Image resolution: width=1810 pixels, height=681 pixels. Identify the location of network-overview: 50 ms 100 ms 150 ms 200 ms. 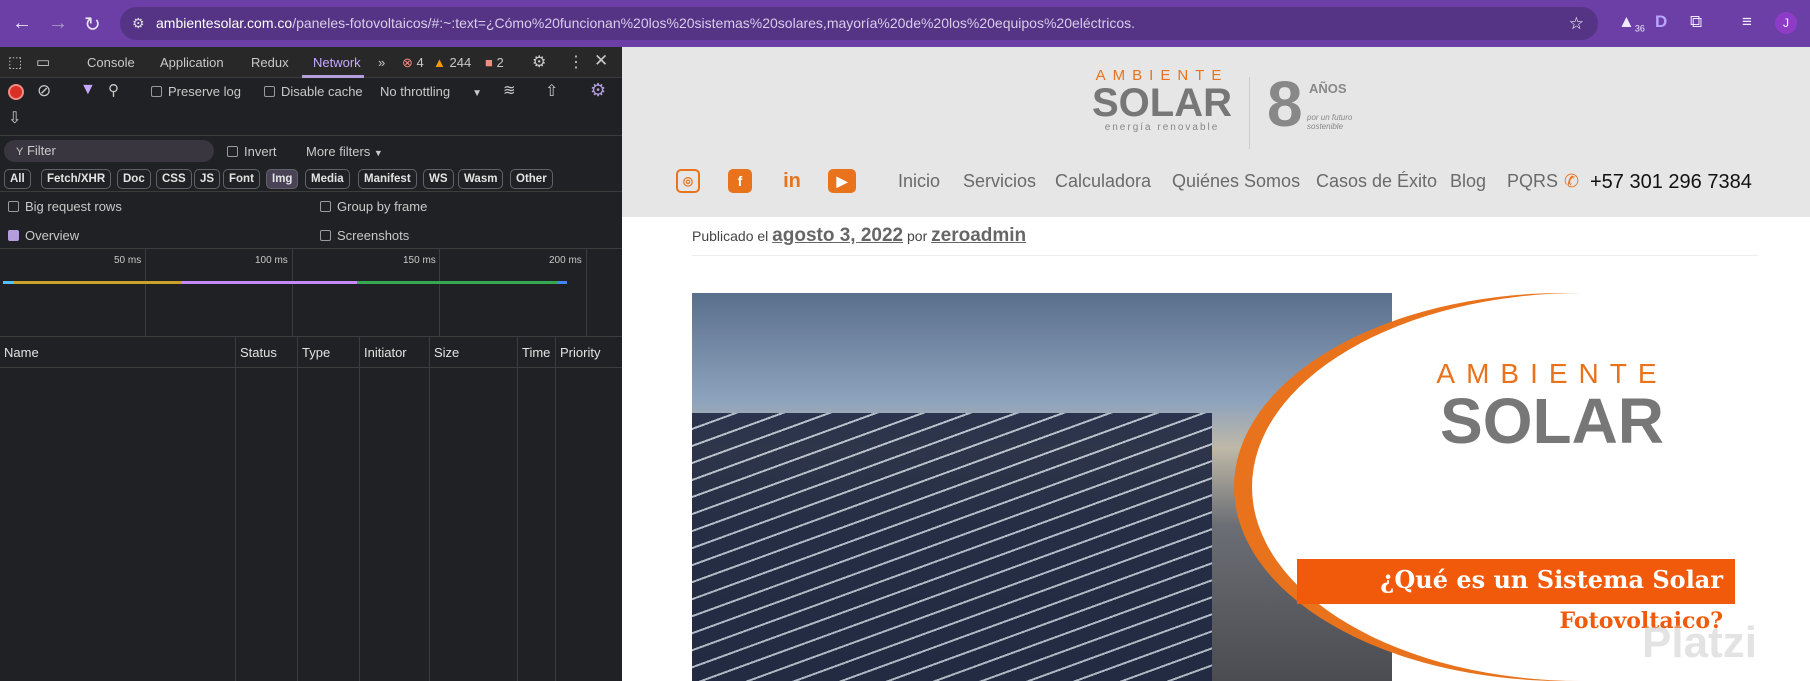
(311, 292).